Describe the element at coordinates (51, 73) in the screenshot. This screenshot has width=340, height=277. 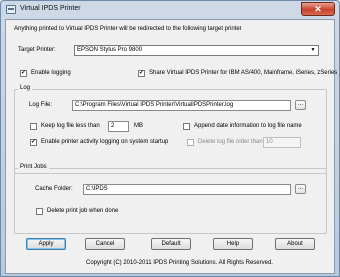
I see `enable-logging-label: Enable logging` at that location.